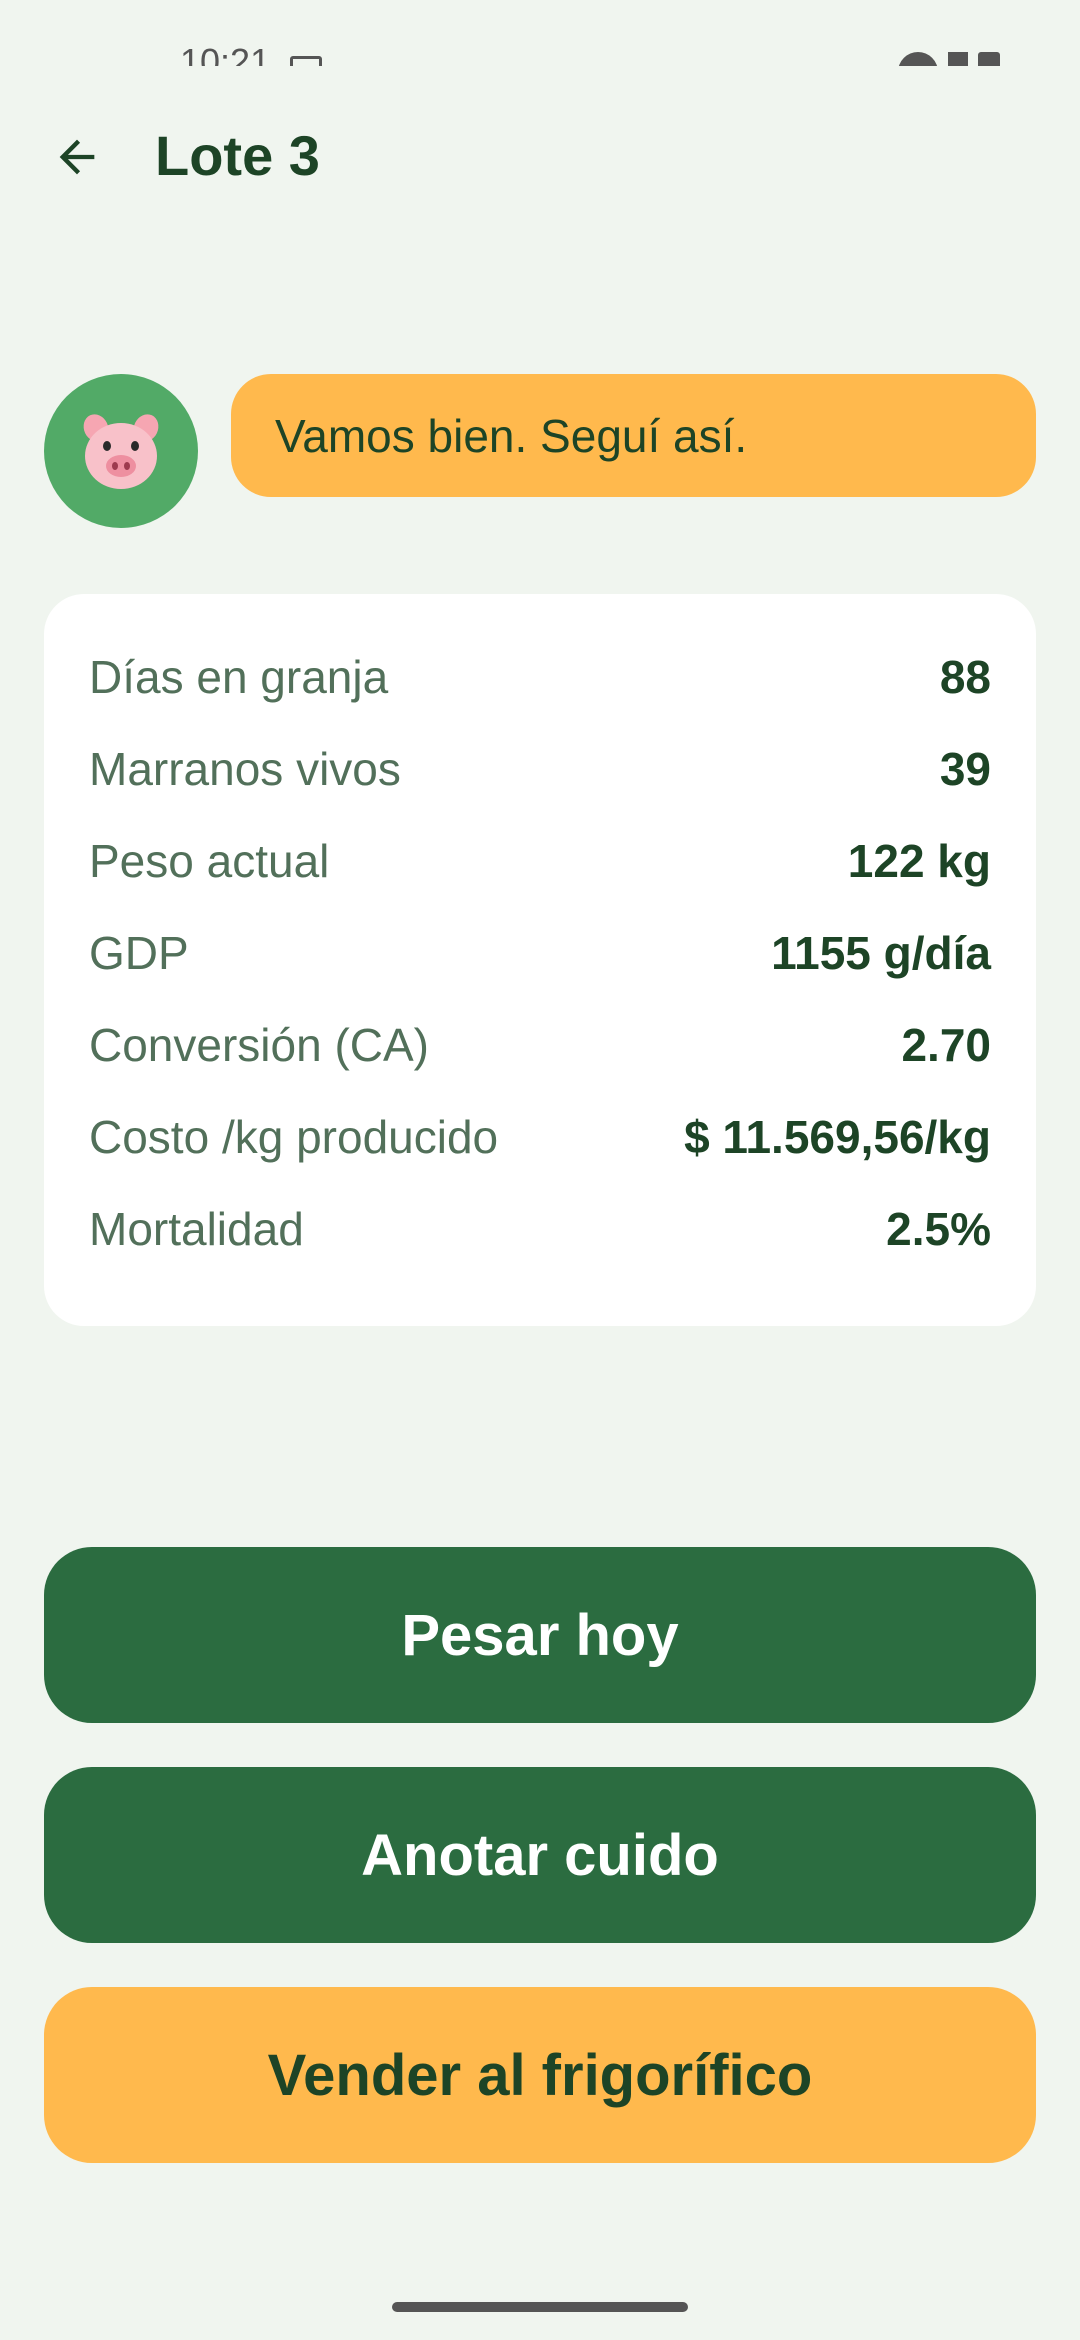 This screenshot has width=1080, height=2340. Describe the element at coordinates (294, 1137) in the screenshot. I see `stat-label: Costo /kg producido` at that location.